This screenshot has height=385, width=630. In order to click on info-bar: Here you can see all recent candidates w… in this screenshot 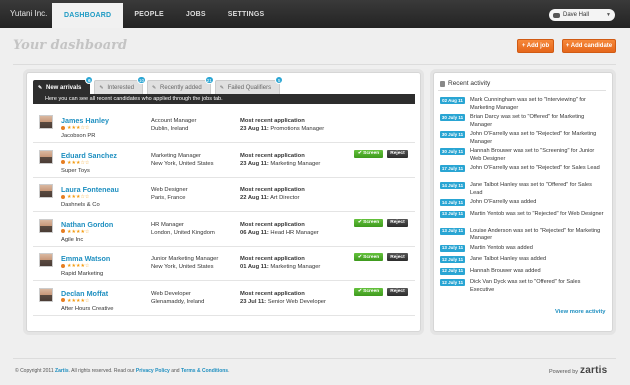, I will do `click(224, 99)`.